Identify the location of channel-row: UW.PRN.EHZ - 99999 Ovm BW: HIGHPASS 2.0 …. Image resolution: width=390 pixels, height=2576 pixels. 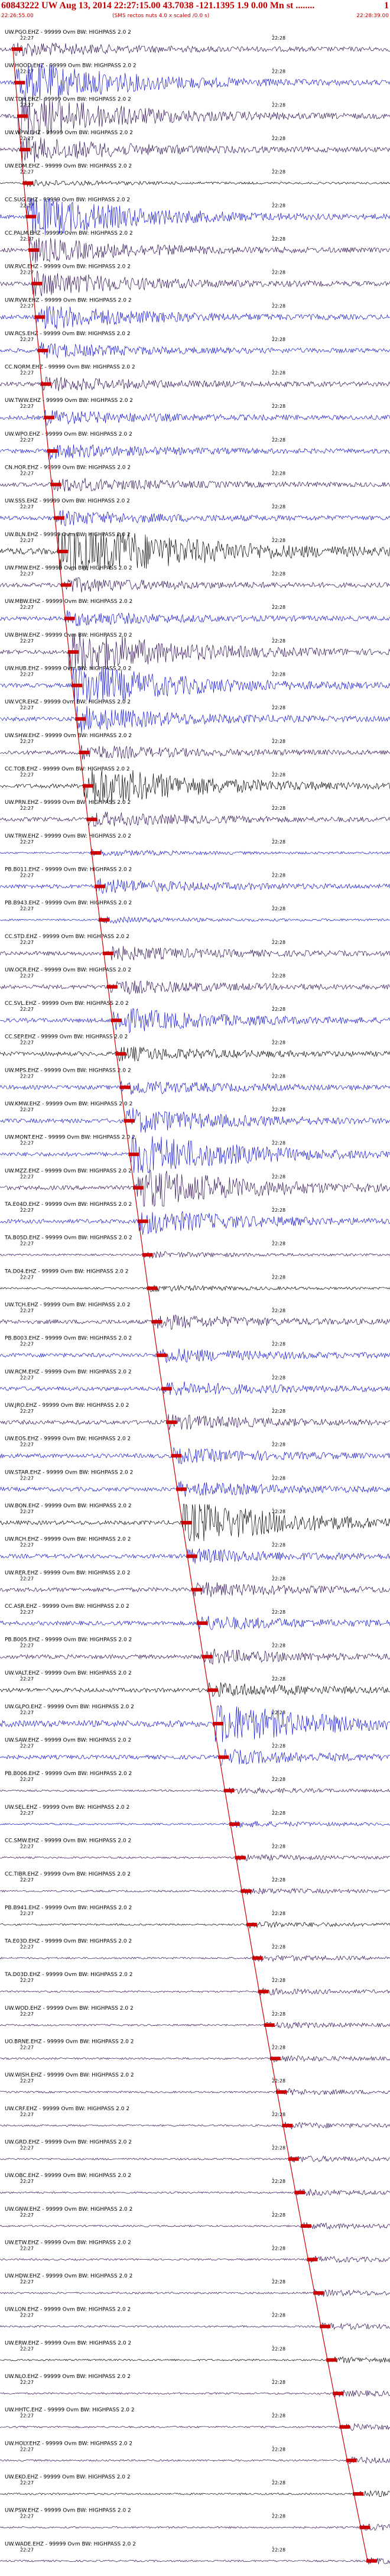
(195, 813).